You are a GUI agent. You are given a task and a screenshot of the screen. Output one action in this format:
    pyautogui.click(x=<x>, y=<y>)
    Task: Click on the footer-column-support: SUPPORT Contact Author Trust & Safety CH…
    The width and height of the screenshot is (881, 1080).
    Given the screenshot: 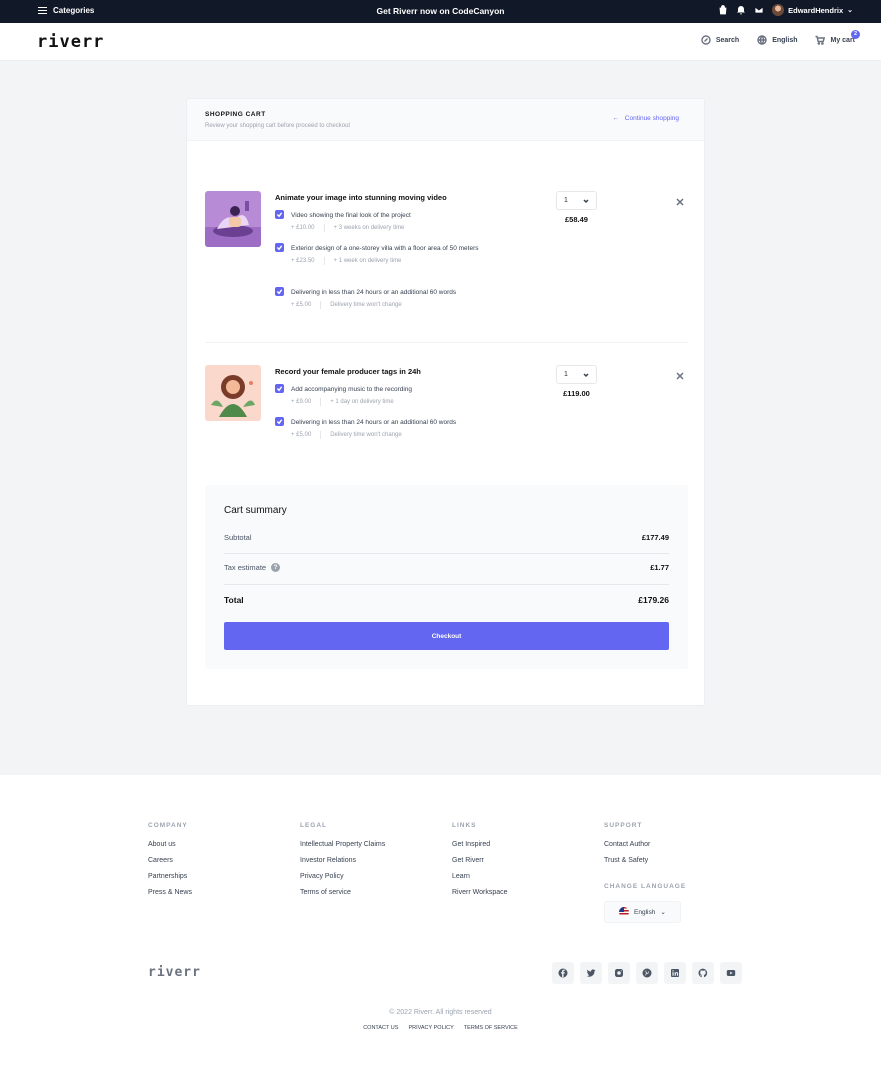 What is the action you would take?
    pyautogui.click(x=645, y=872)
    